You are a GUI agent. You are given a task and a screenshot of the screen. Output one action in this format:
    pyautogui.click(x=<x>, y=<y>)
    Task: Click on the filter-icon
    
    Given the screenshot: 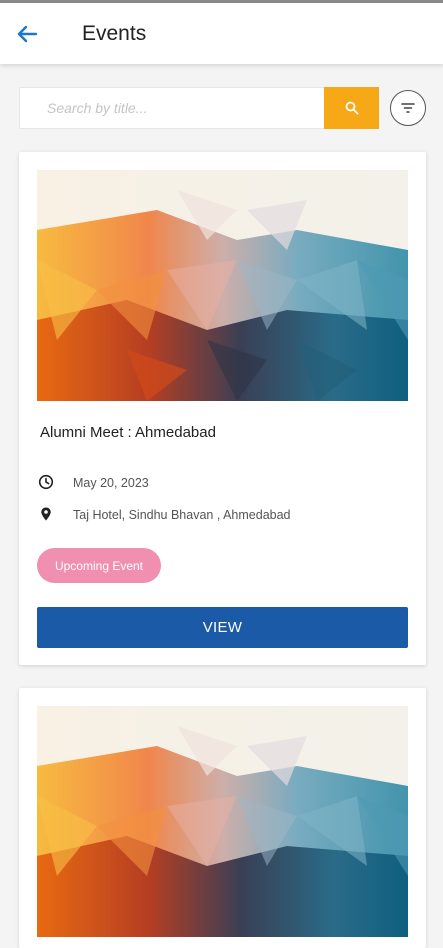 What is the action you would take?
    pyautogui.click(x=408, y=108)
    